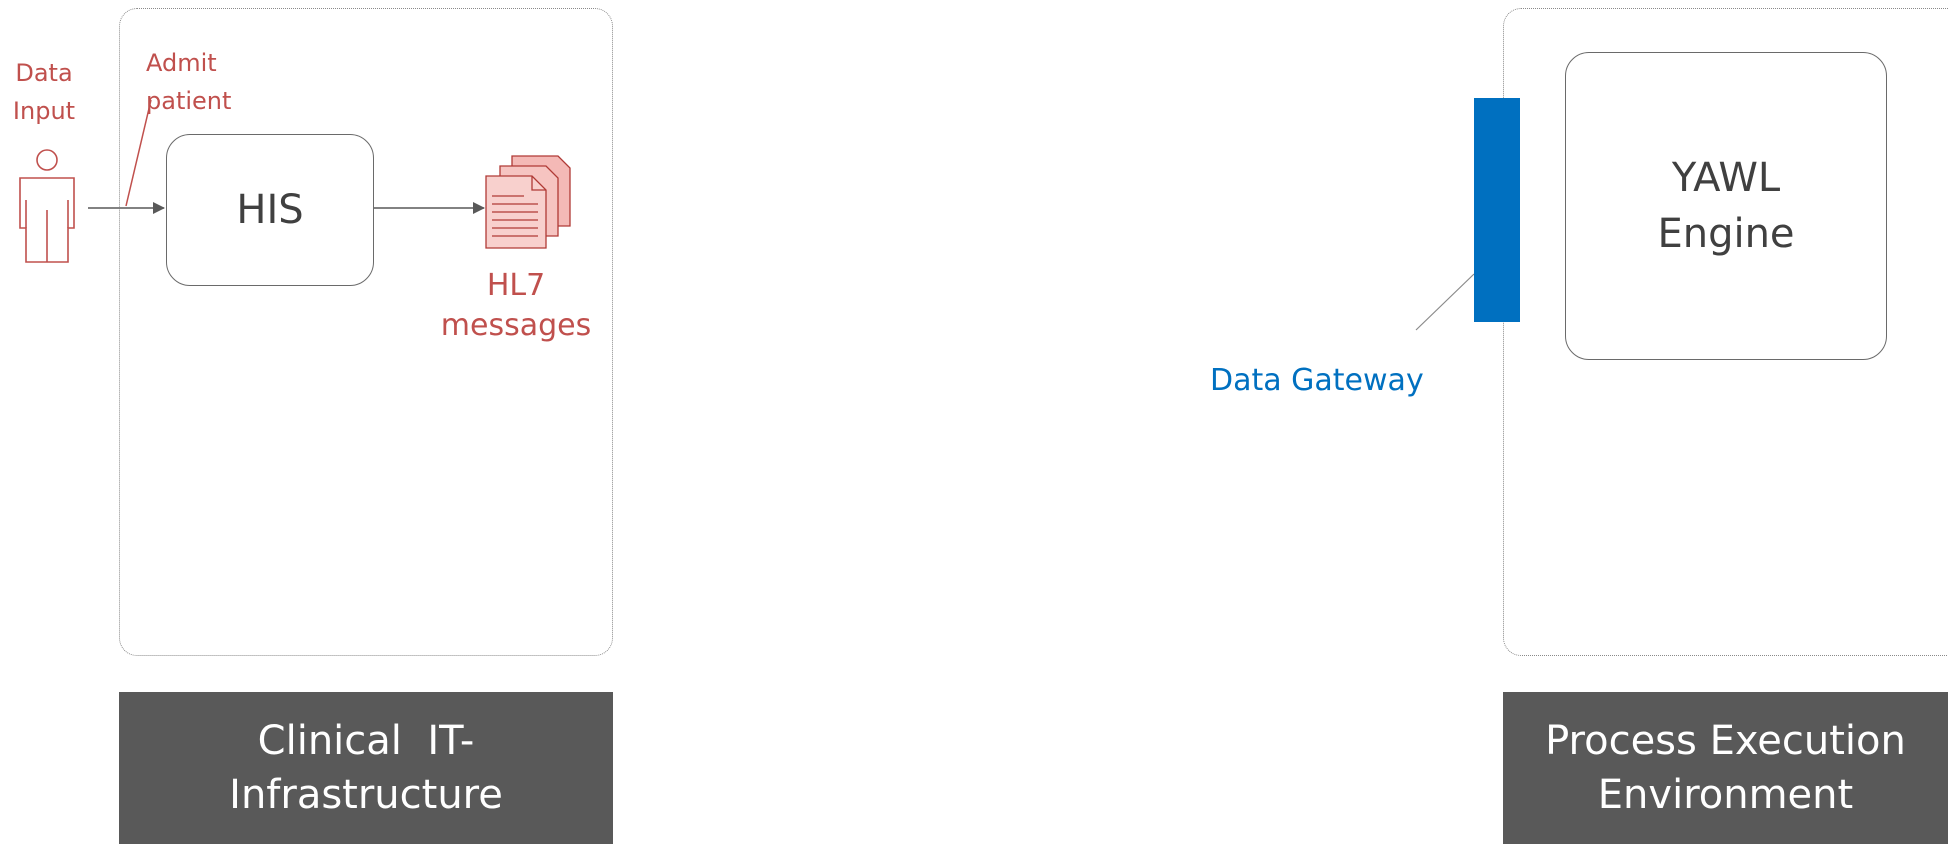 The width and height of the screenshot is (1948, 844). I want to click on his-label: HIS, so click(270, 210).